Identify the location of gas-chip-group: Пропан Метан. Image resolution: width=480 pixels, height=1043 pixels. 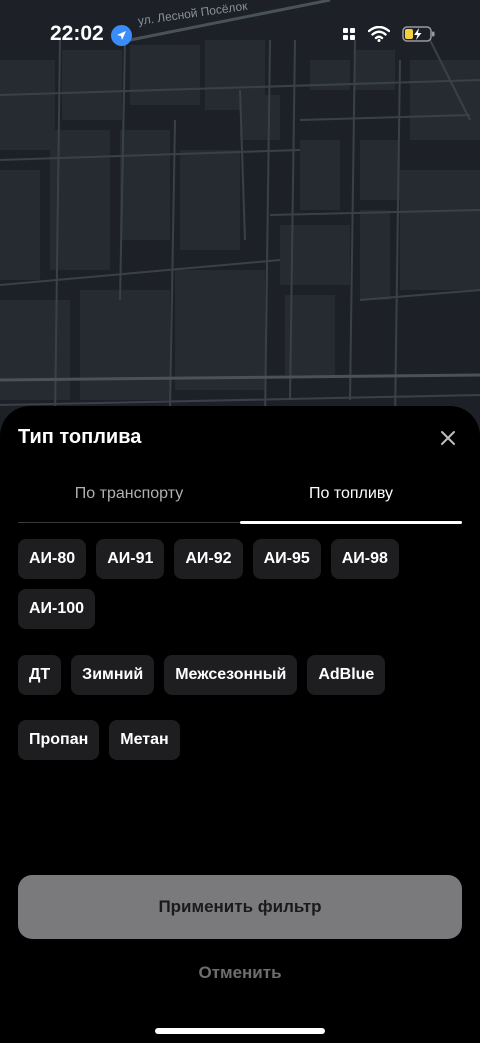
(243, 740).